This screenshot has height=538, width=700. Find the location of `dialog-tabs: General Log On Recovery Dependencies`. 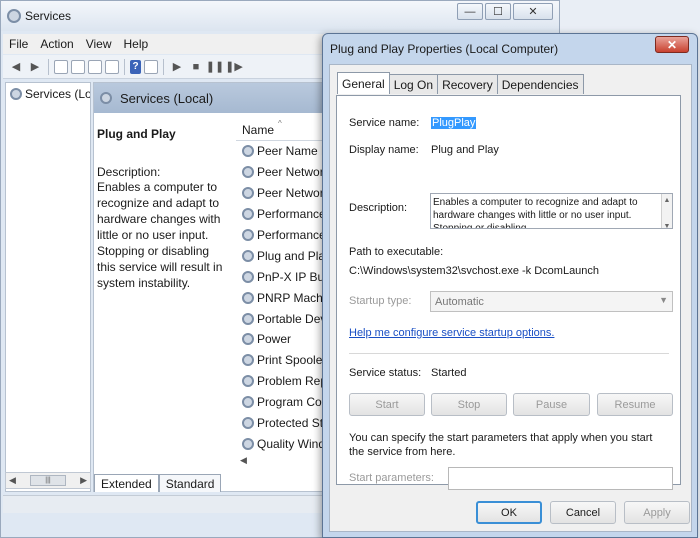

dialog-tabs: General Log On Recovery Dependencies is located at coordinates (460, 83).